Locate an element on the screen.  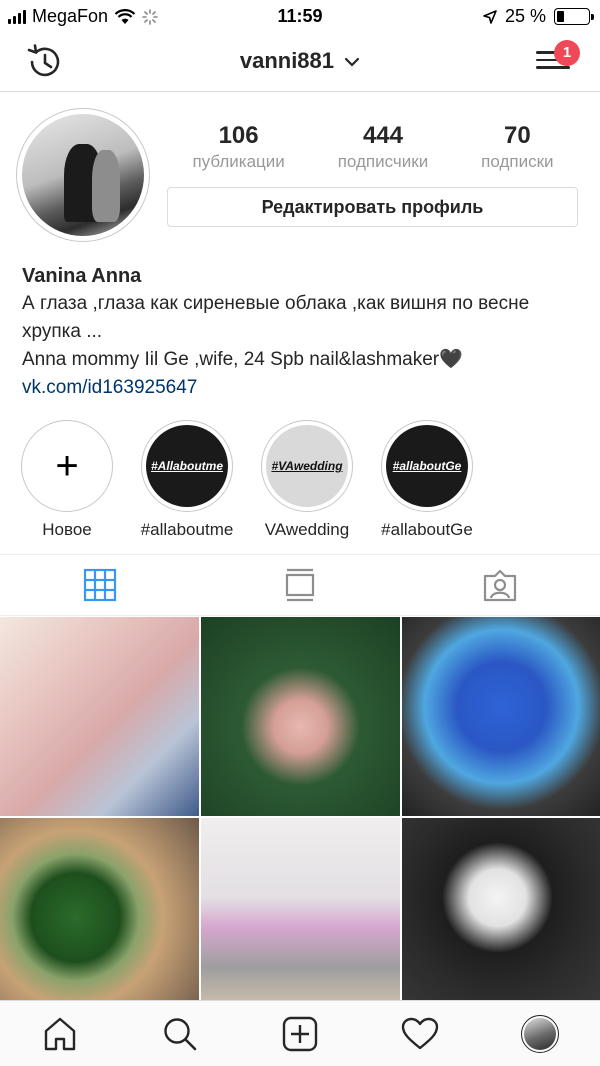
nav-add is located at coordinates (300, 1033).